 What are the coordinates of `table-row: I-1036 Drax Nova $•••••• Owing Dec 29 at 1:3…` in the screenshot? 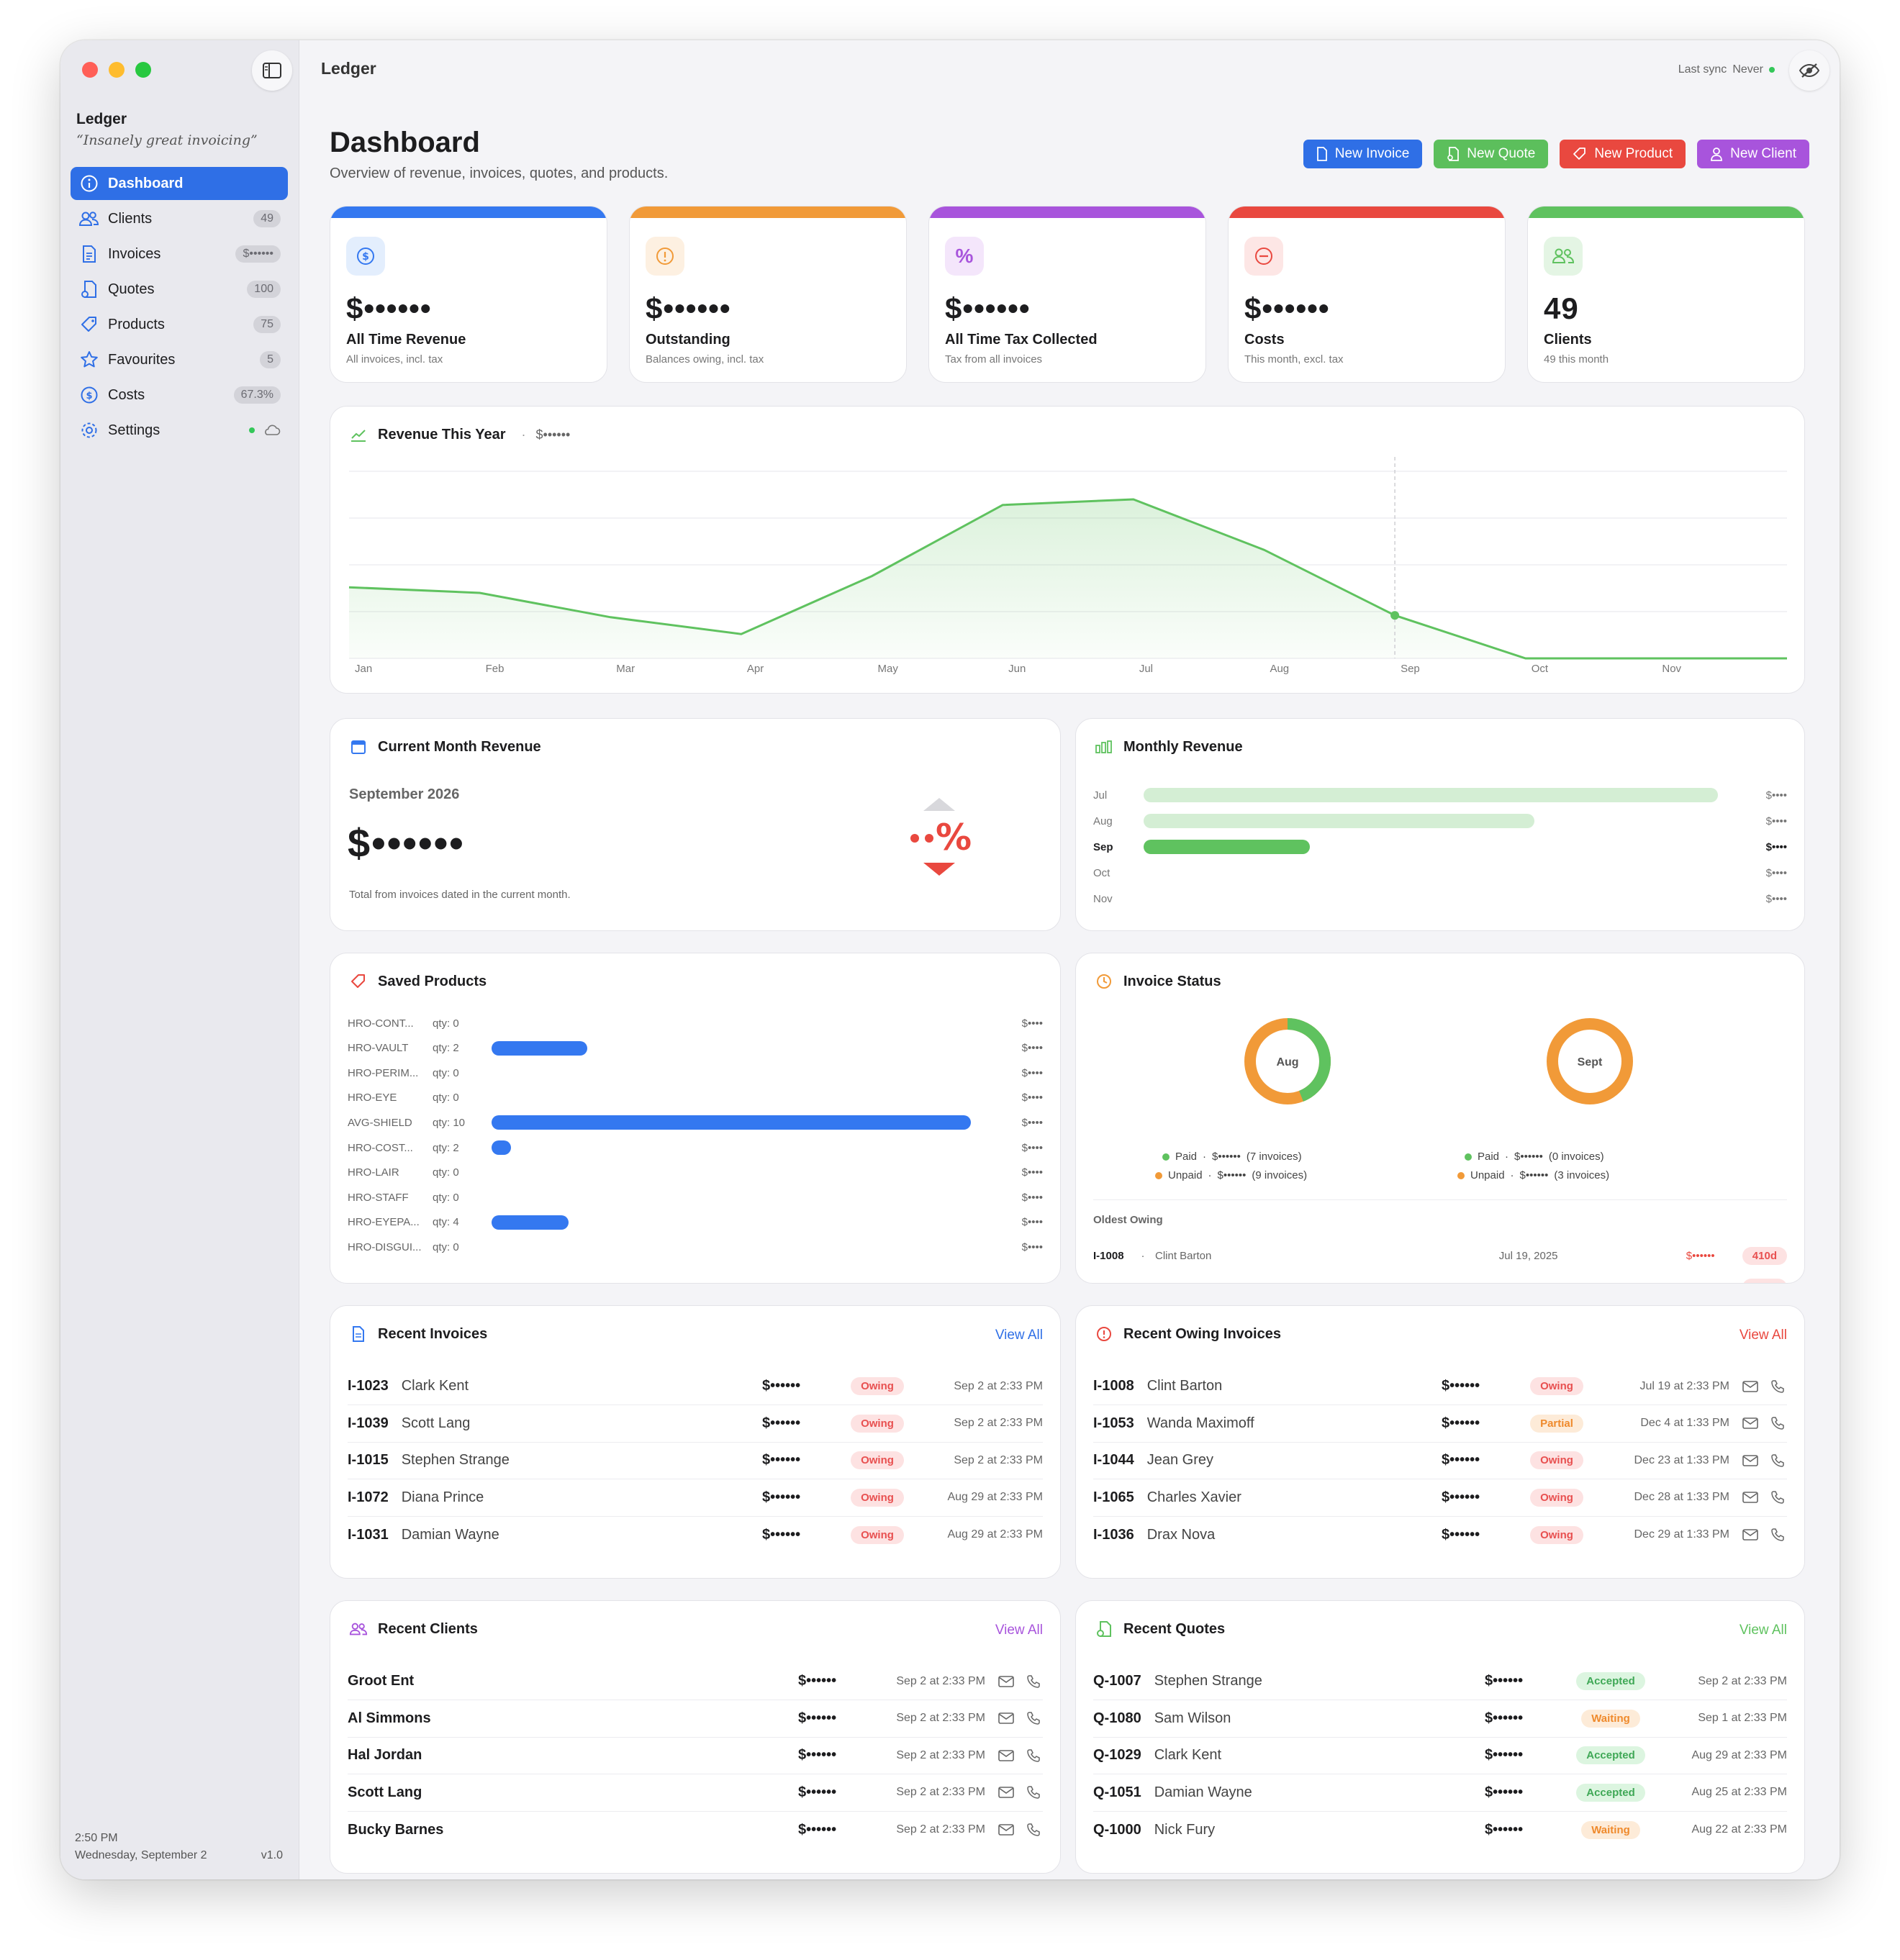 It's located at (1440, 1534).